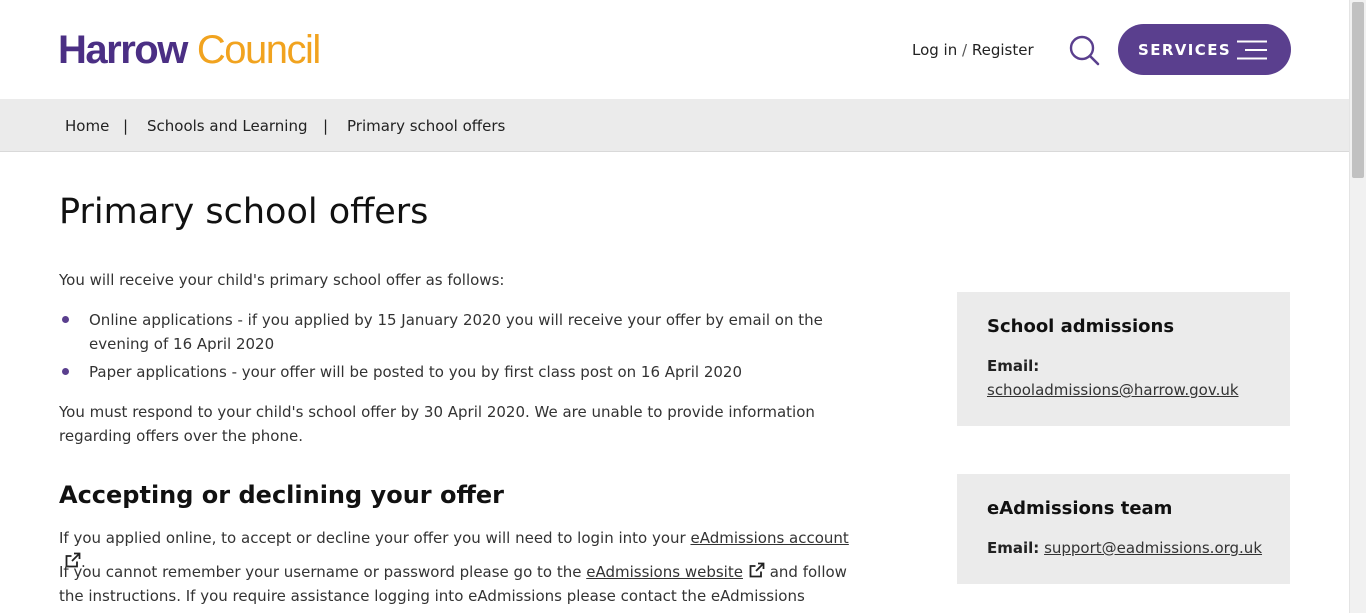 This screenshot has height=613, width=1366. What do you see at coordinates (426, 126) in the screenshot?
I see `breadcrumb-current-page: Primary school offers` at bounding box center [426, 126].